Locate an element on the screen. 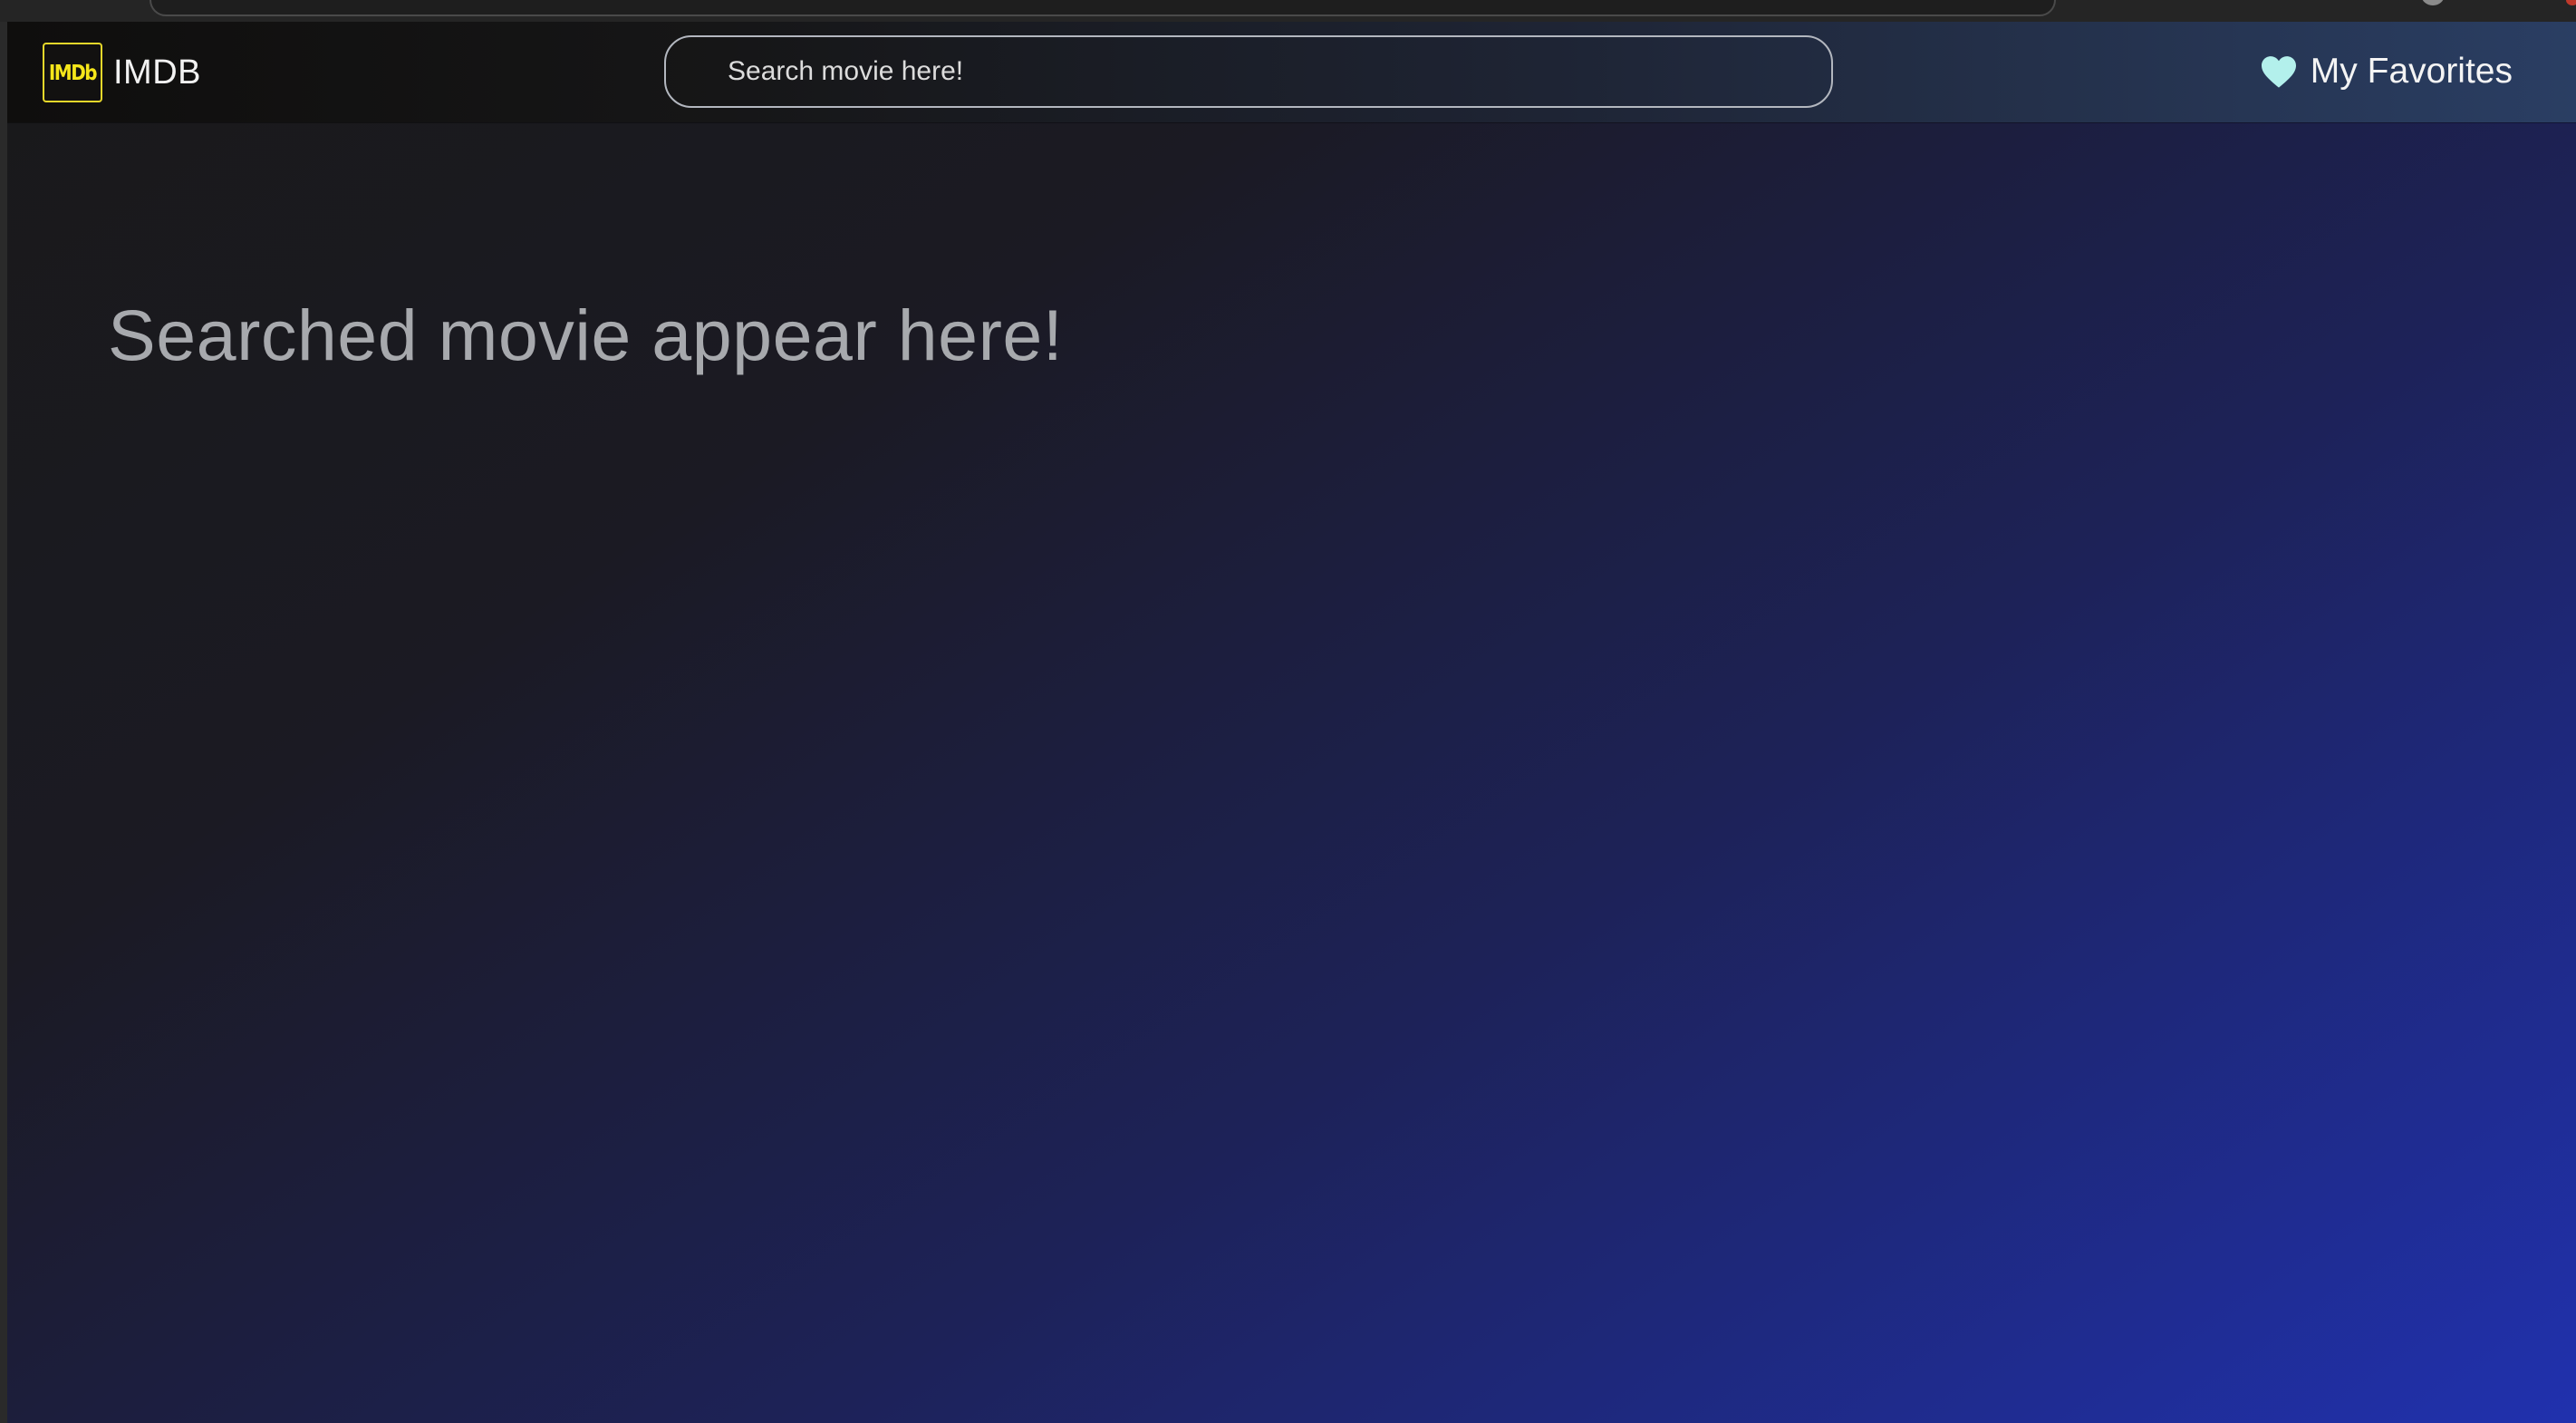 This screenshot has height=1423, width=2576. brand-name: IMDB is located at coordinates (157, 72).